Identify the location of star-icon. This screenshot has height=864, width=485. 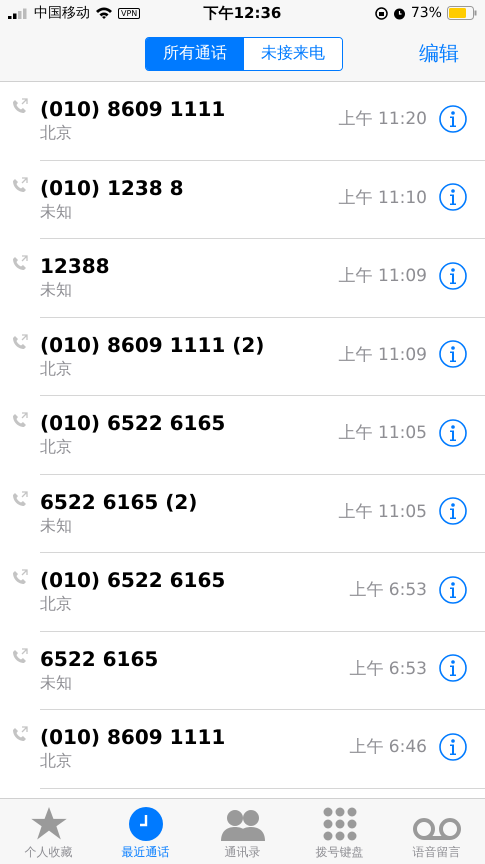
(48, 824).